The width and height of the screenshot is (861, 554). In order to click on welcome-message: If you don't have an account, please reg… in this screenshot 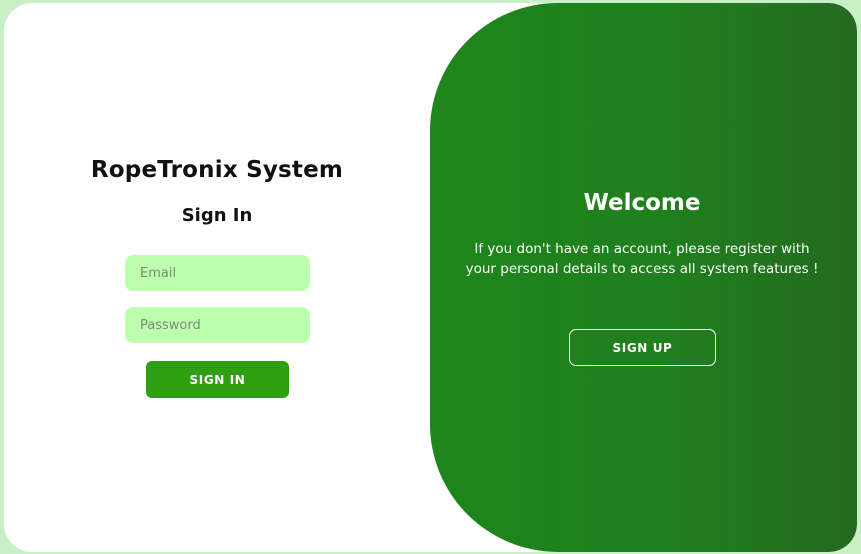, I will do `click(642, 259)`.